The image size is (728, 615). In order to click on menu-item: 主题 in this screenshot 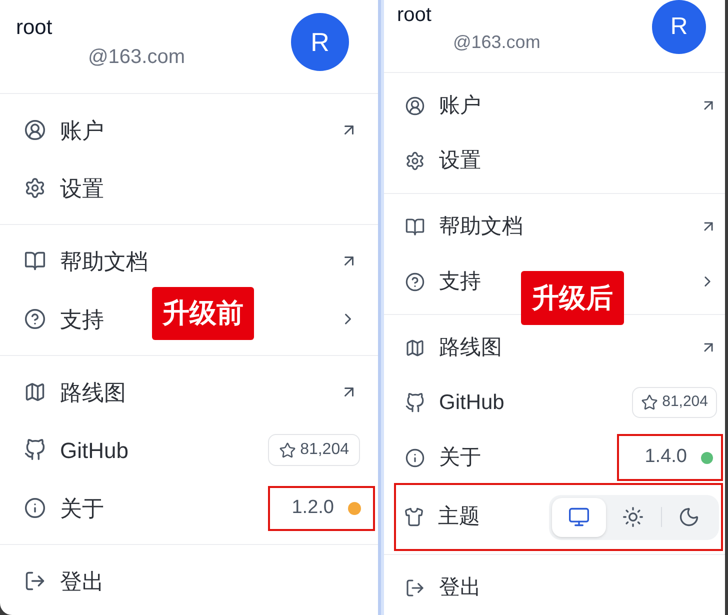, I will do `click(442, 517)`.